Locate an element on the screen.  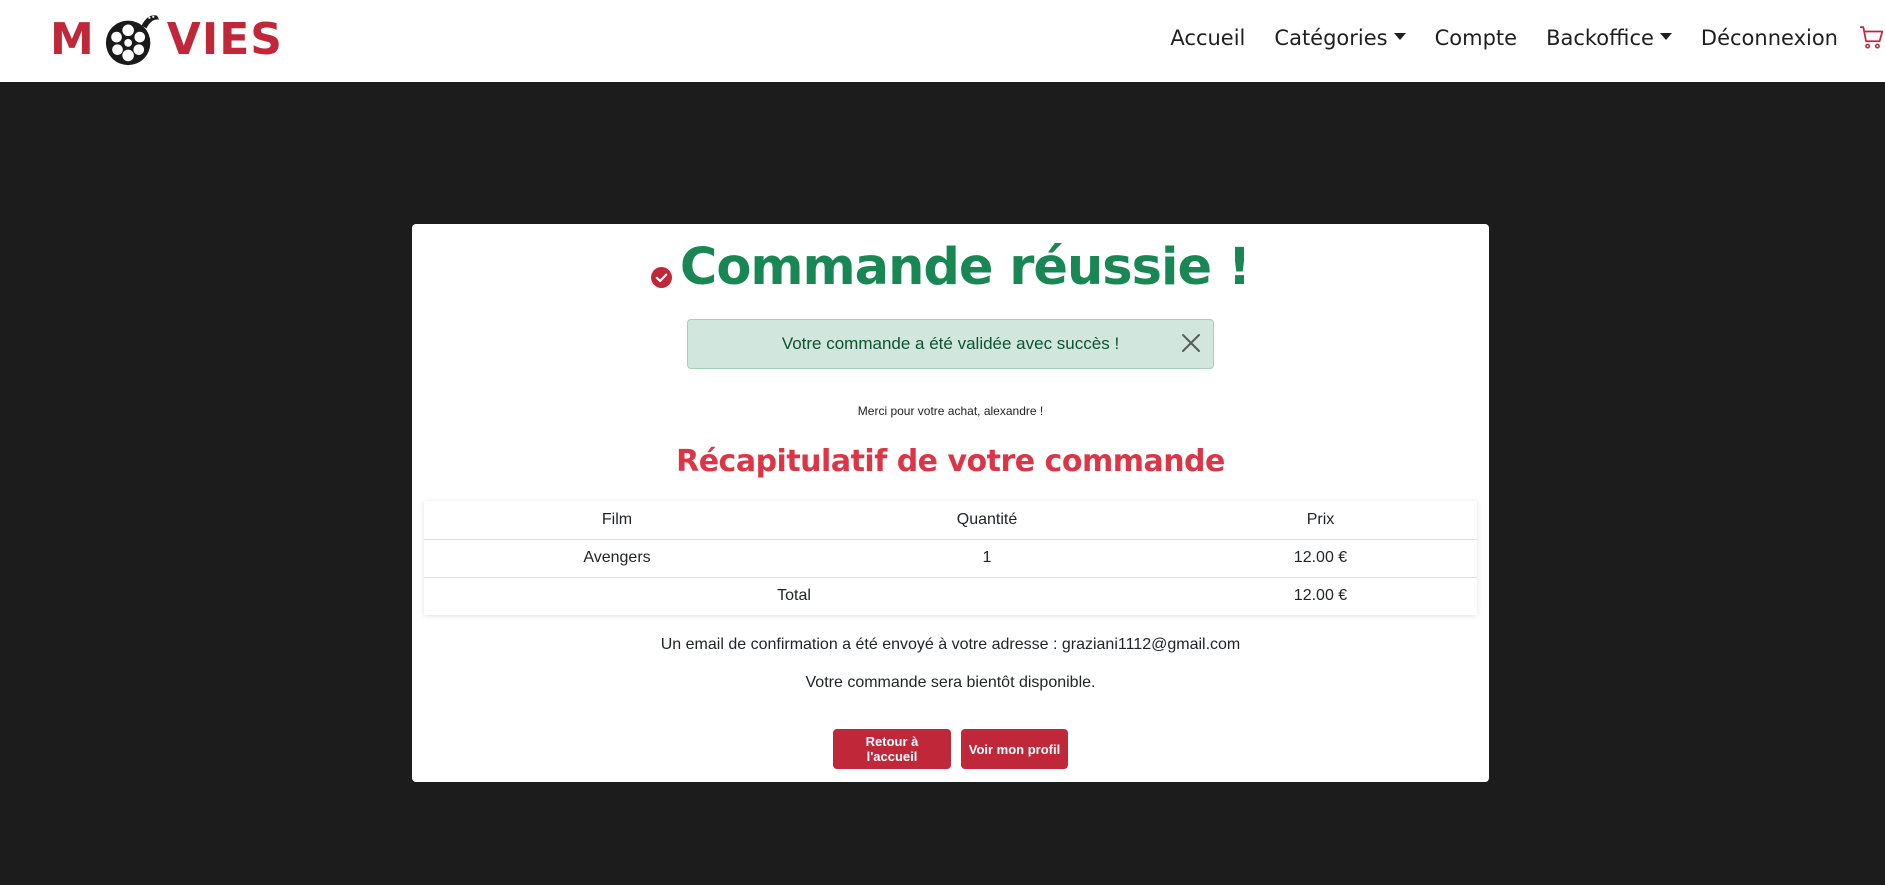
cell-price: 12.00 € is located at coordinates (1320, 558).